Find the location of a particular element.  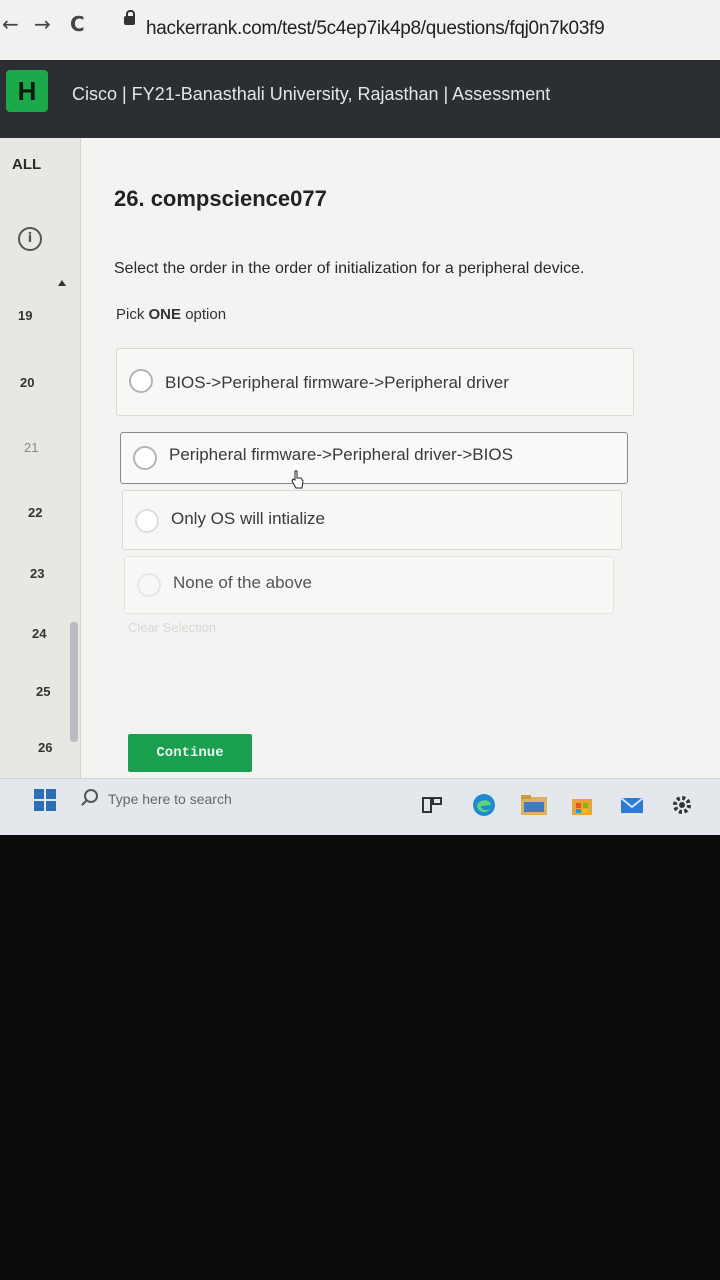

question-nav-20: 20 is located at coordinates (27, 382).